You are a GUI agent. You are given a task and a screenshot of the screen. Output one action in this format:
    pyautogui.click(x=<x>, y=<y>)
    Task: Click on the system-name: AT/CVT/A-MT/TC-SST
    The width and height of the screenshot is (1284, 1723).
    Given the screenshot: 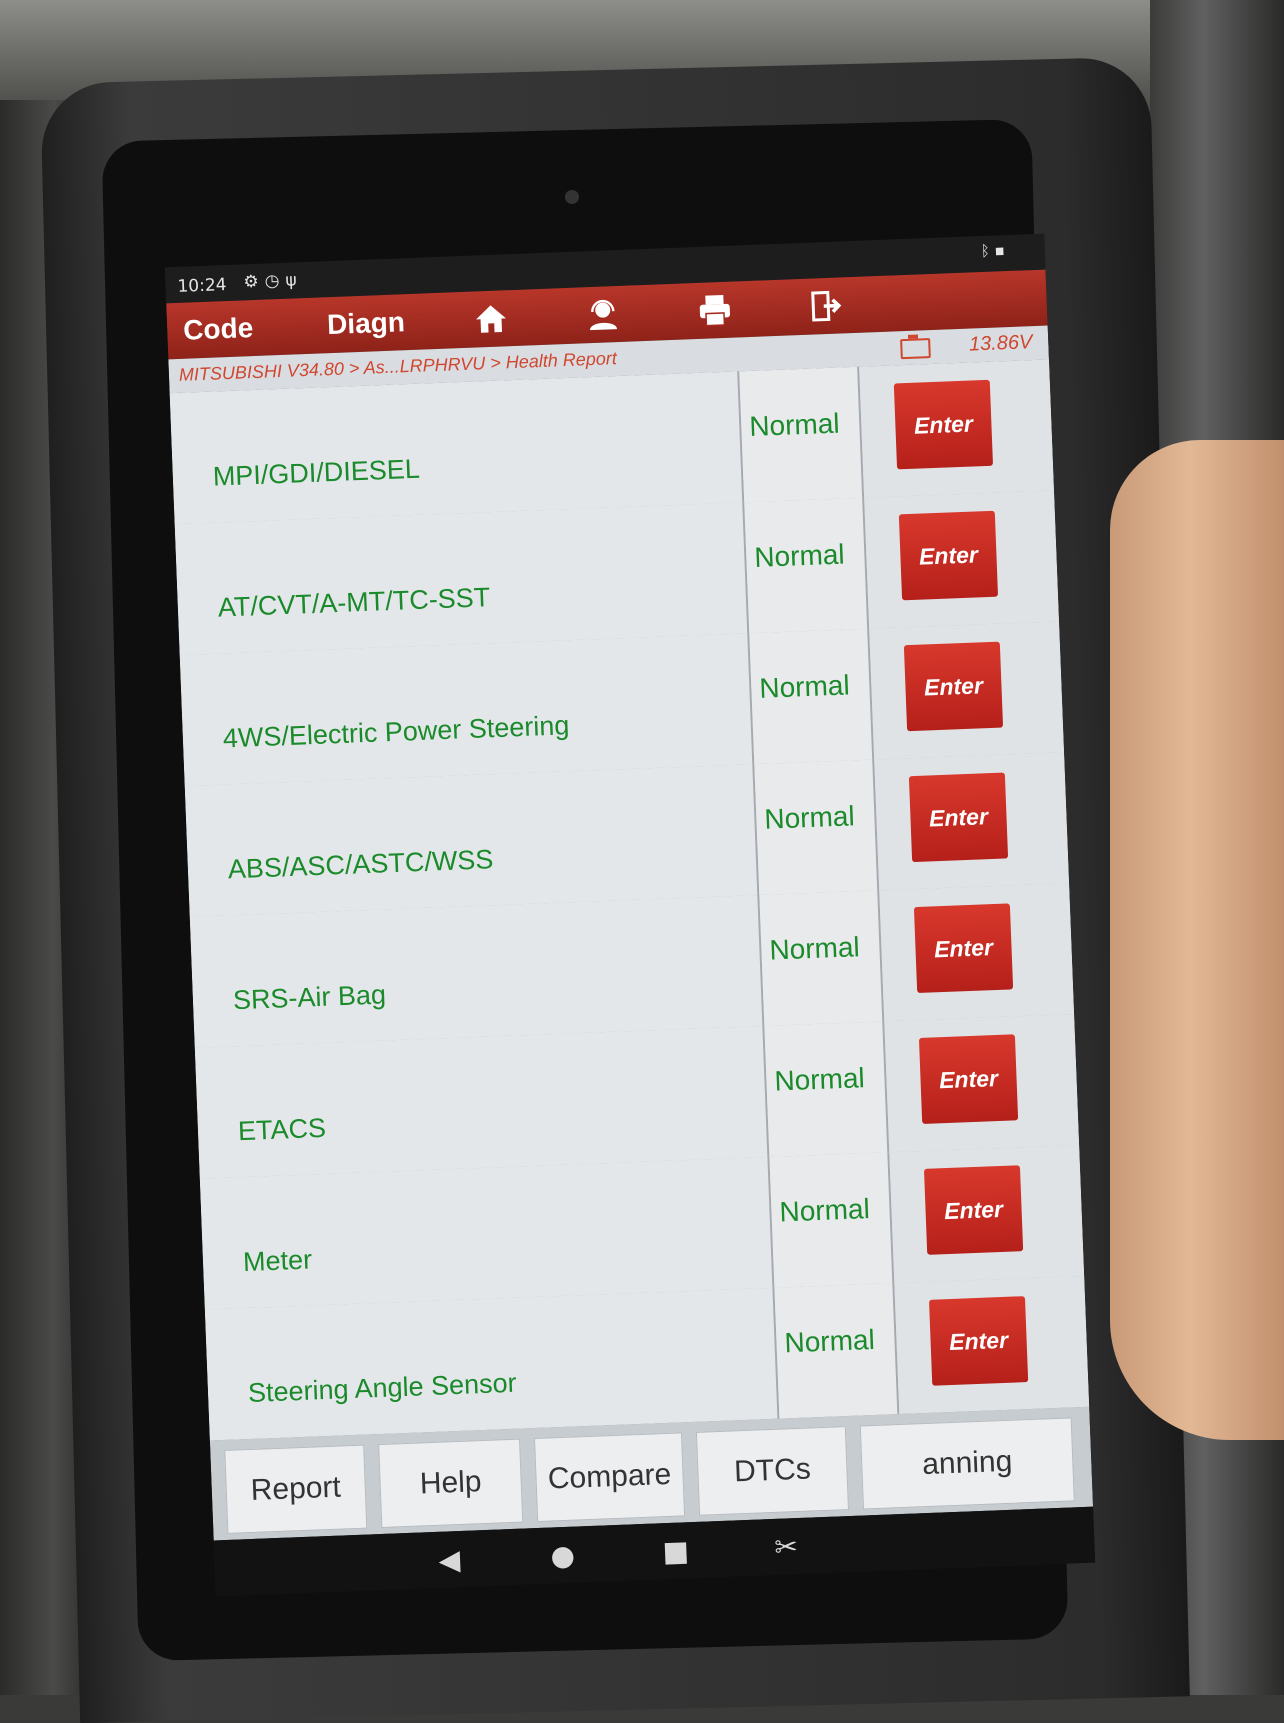 What is the action you would take?
    pyautogui.click(x=354, y=602)
    